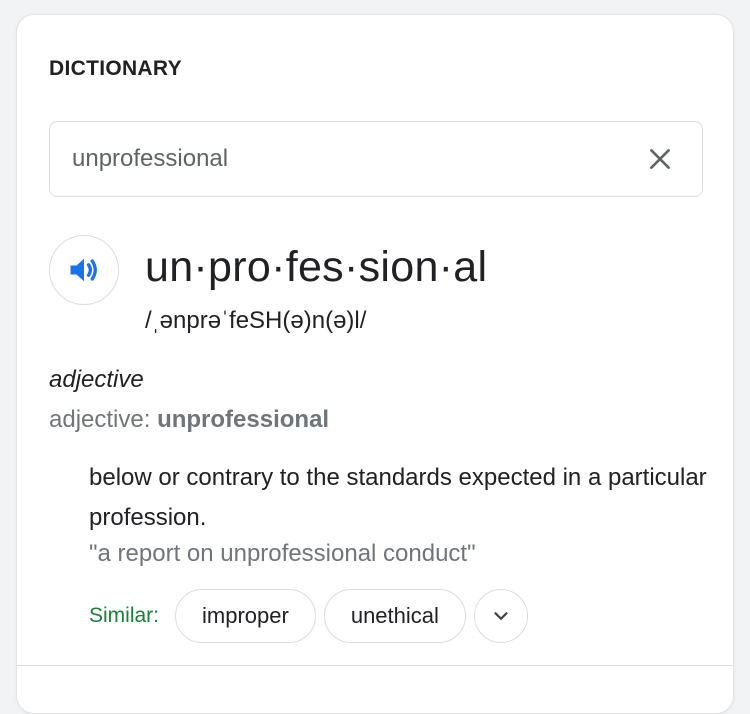 The height and width of the screenshot is (714, 750). I want to click on similar-chip-improper: improper, so click(245, 616).